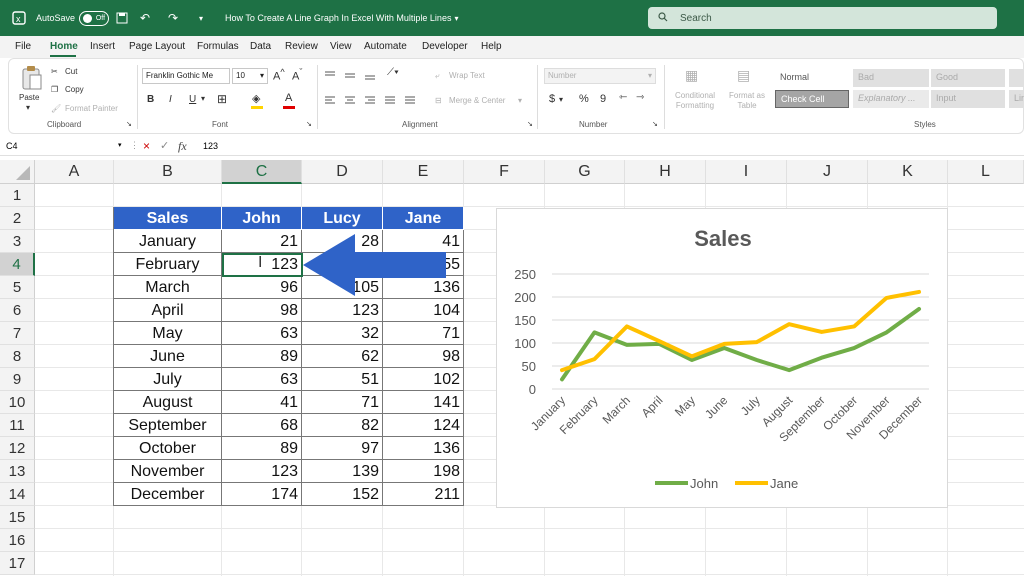 Image resolution: width=1024 pixels, height=576 pixels. Describe the element at coordinates (309, 124) in the screenshot. I see `font-launcher-icon: ↘` at that location.